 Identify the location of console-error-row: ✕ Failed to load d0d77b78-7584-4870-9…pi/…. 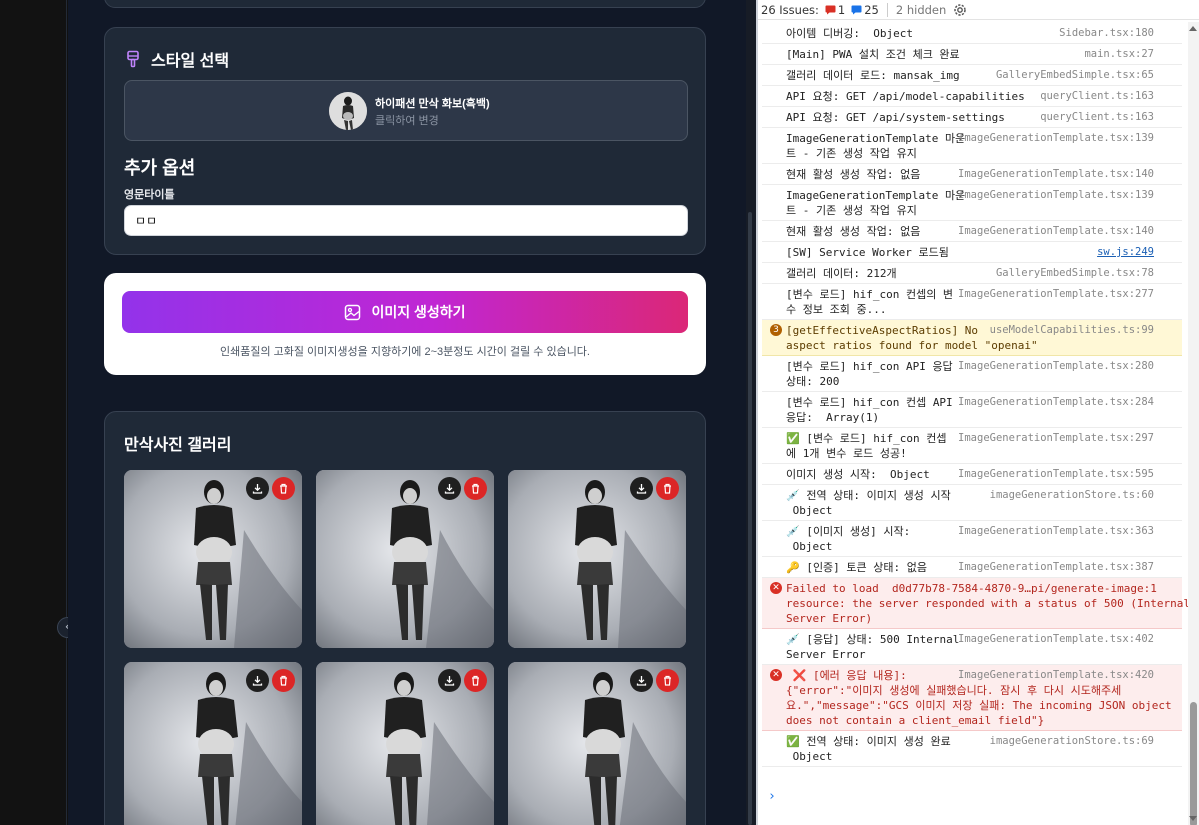
(976, 603).